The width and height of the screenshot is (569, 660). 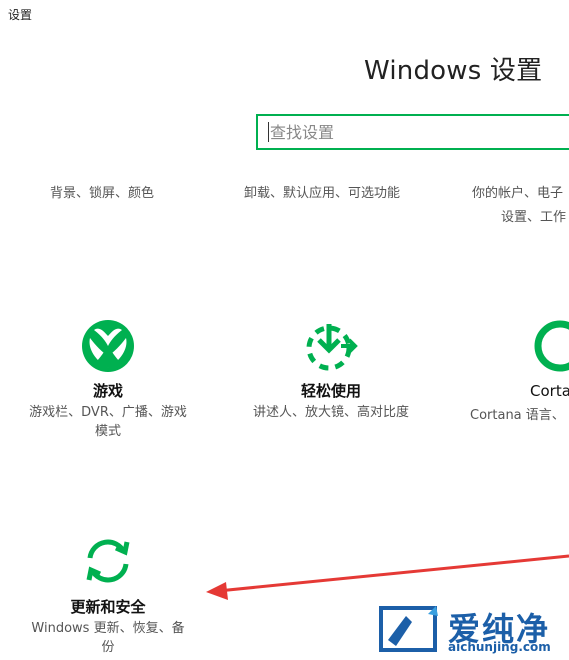 I want to click on annotation-arrow, so click(x=387, y=577).